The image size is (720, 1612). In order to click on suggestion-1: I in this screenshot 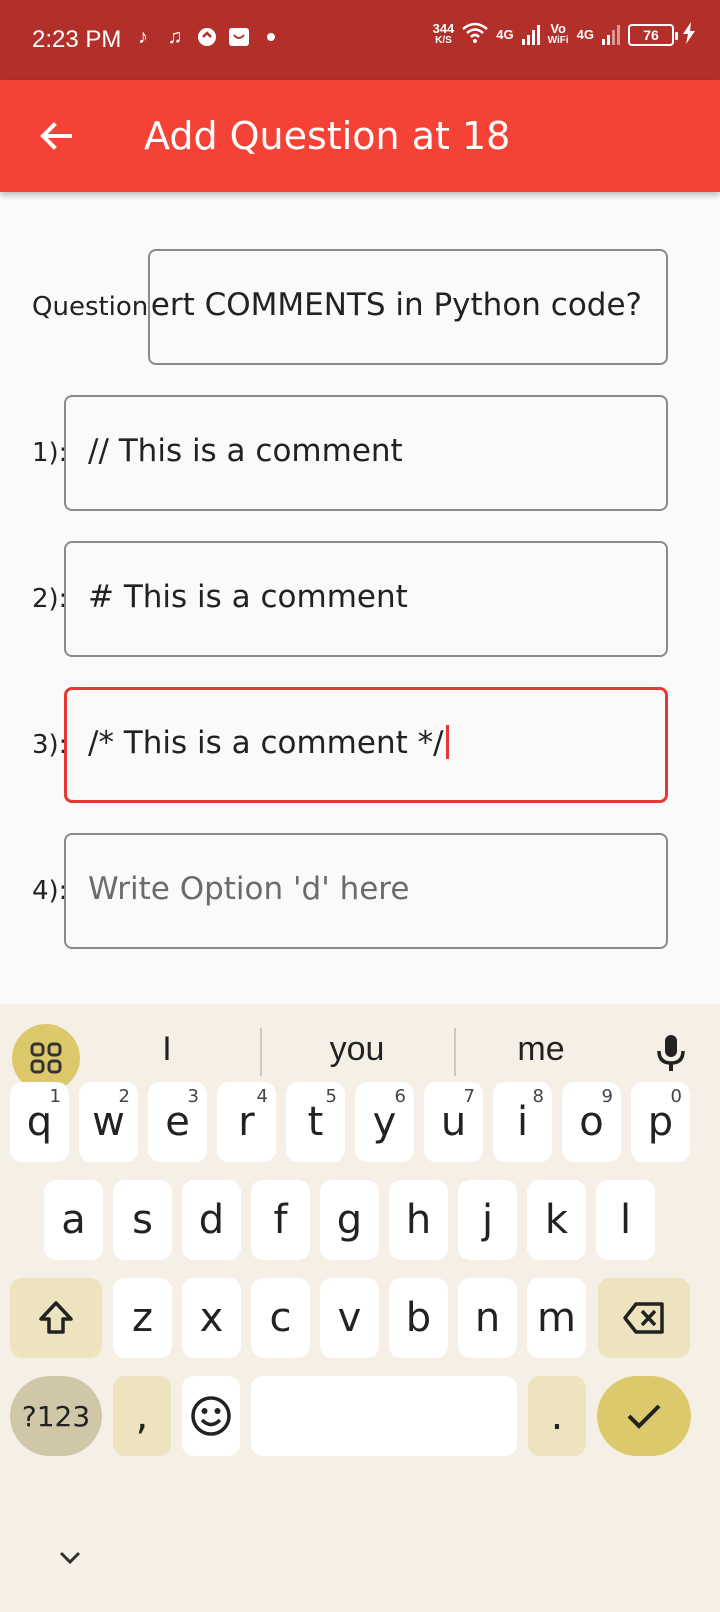, I will do `click(167, 1049)`.